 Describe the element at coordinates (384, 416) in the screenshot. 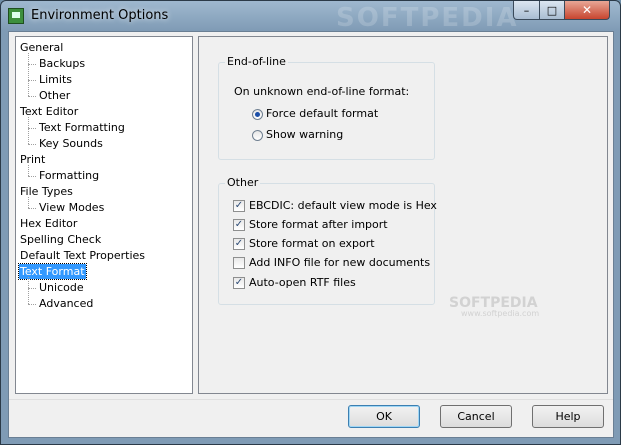

I see `ok-button: OK` at that location.